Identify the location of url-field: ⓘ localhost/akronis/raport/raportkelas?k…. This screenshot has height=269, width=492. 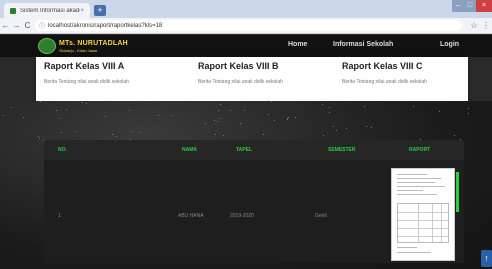
(248, 25).